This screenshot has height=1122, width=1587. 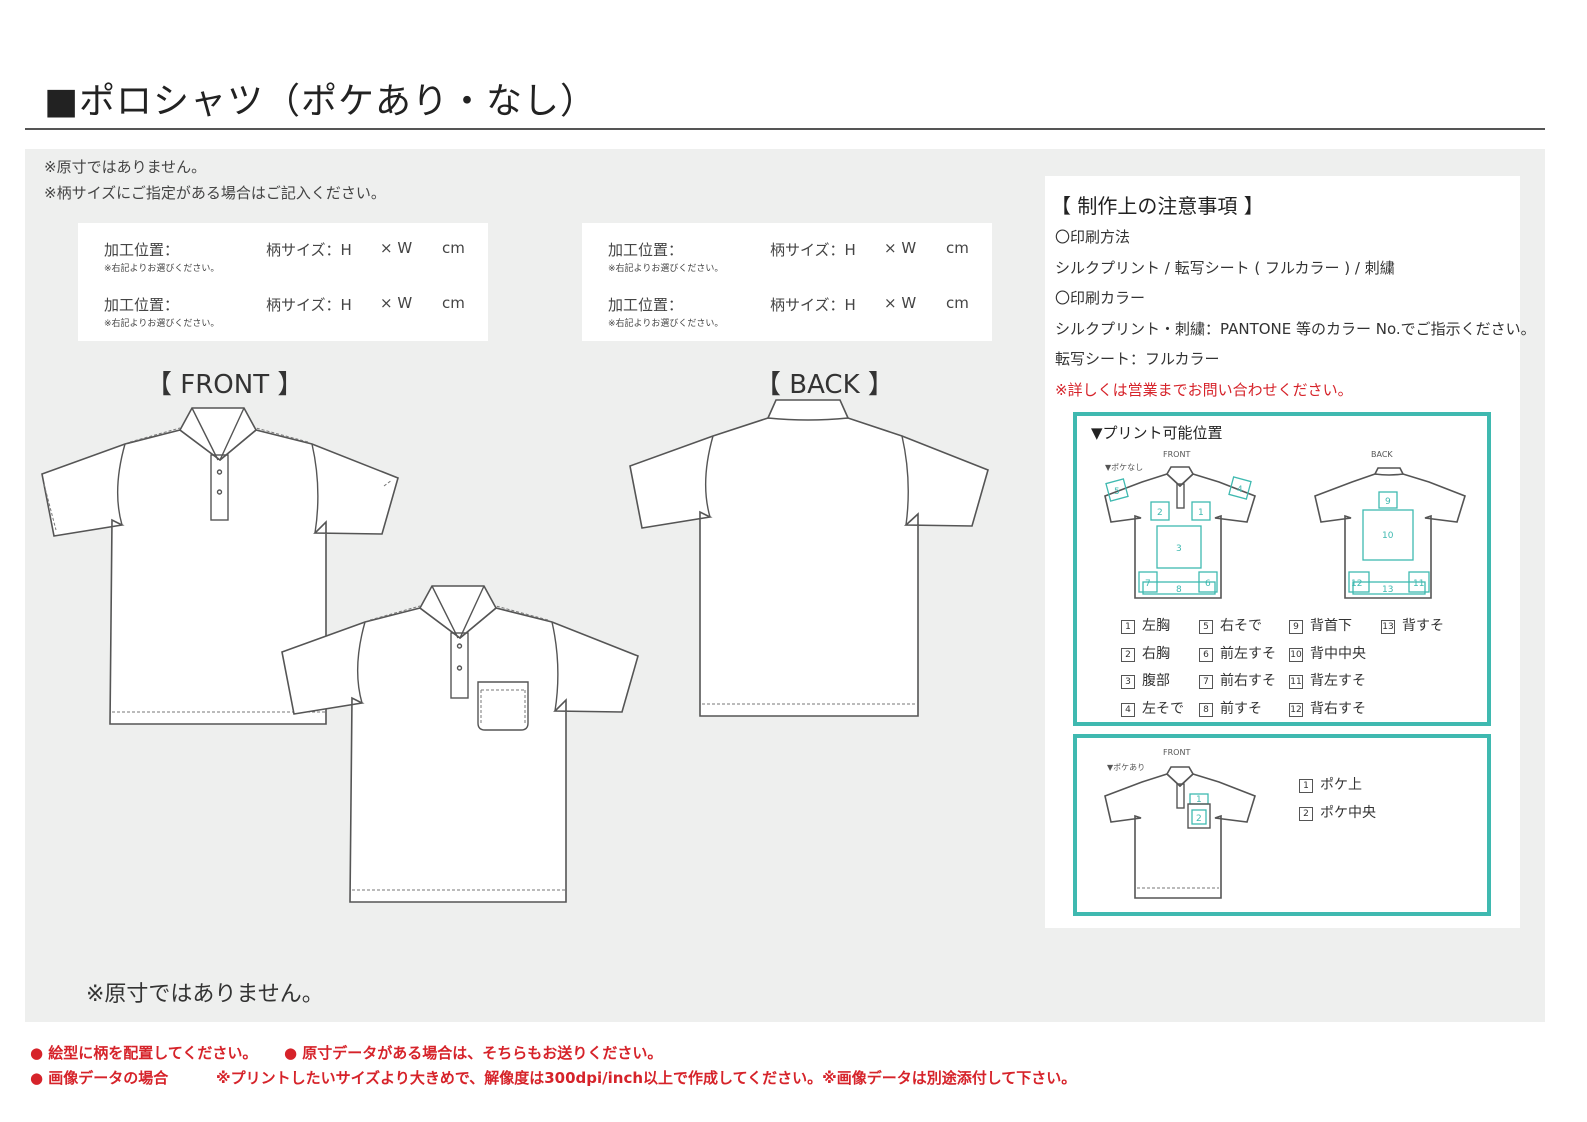 What do you see at coordinates (1241, 709) in the screenshot?
I see `position-label: 前すそ` at bounding box center [1241, 709].